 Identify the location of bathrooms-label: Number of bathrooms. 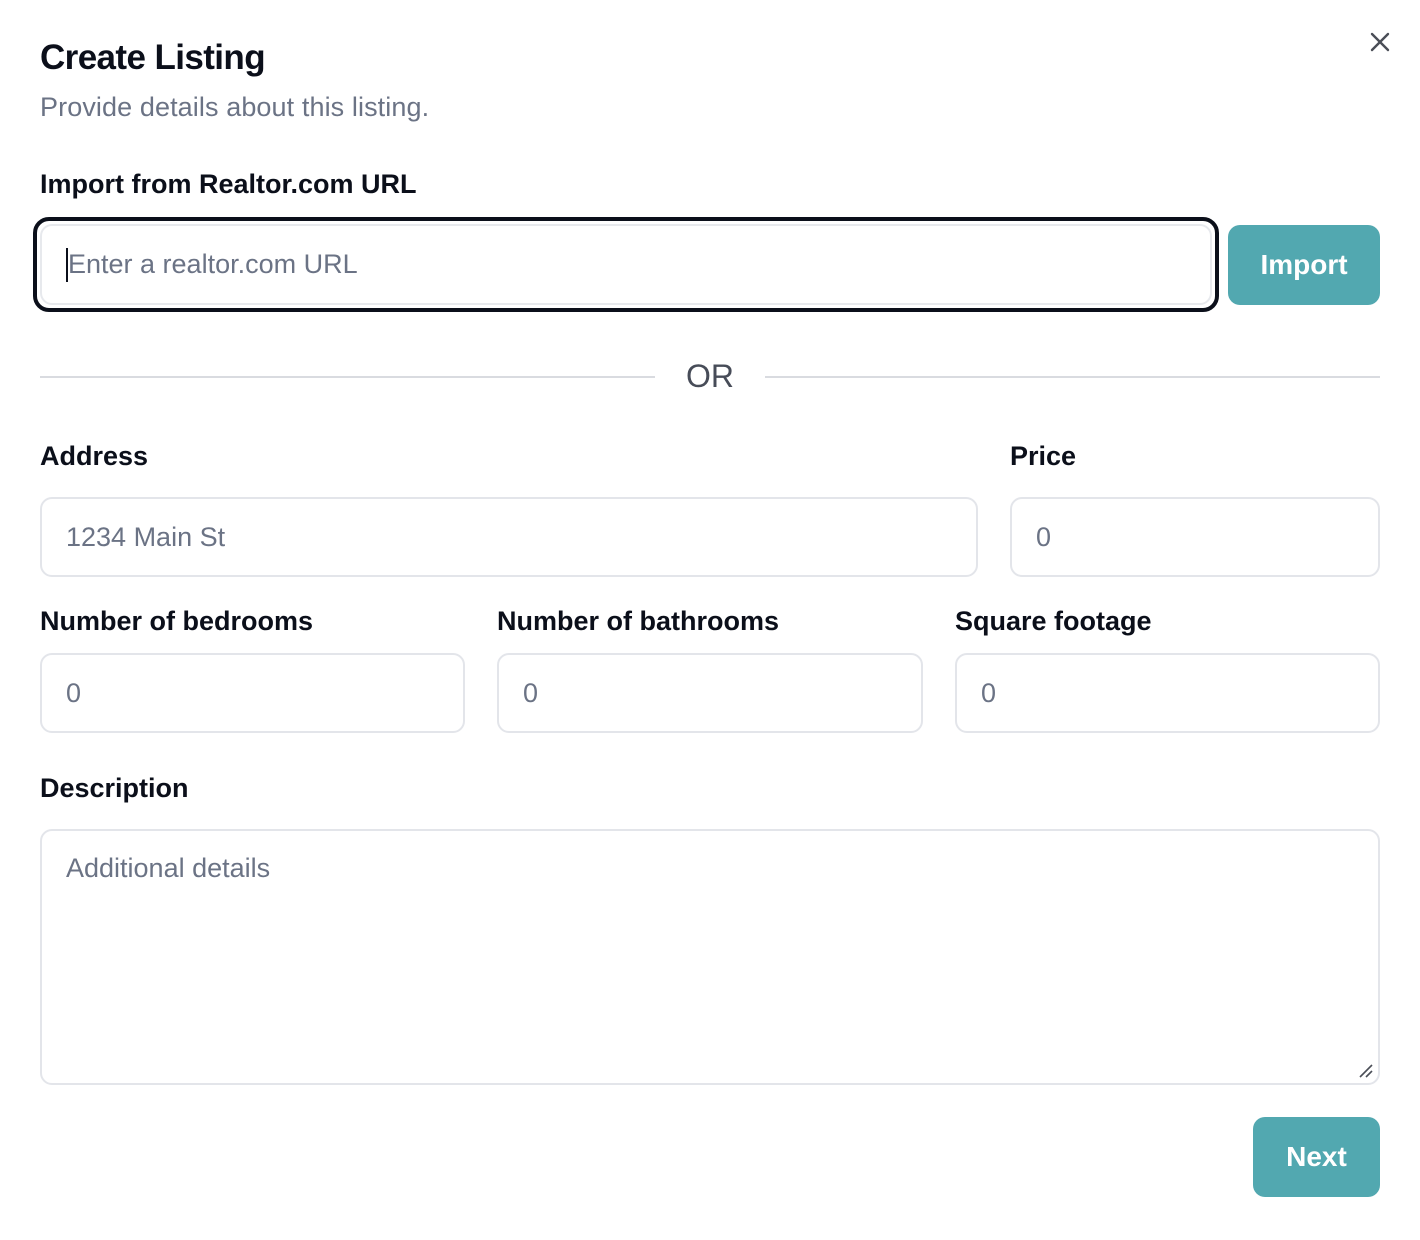
(638, 621).